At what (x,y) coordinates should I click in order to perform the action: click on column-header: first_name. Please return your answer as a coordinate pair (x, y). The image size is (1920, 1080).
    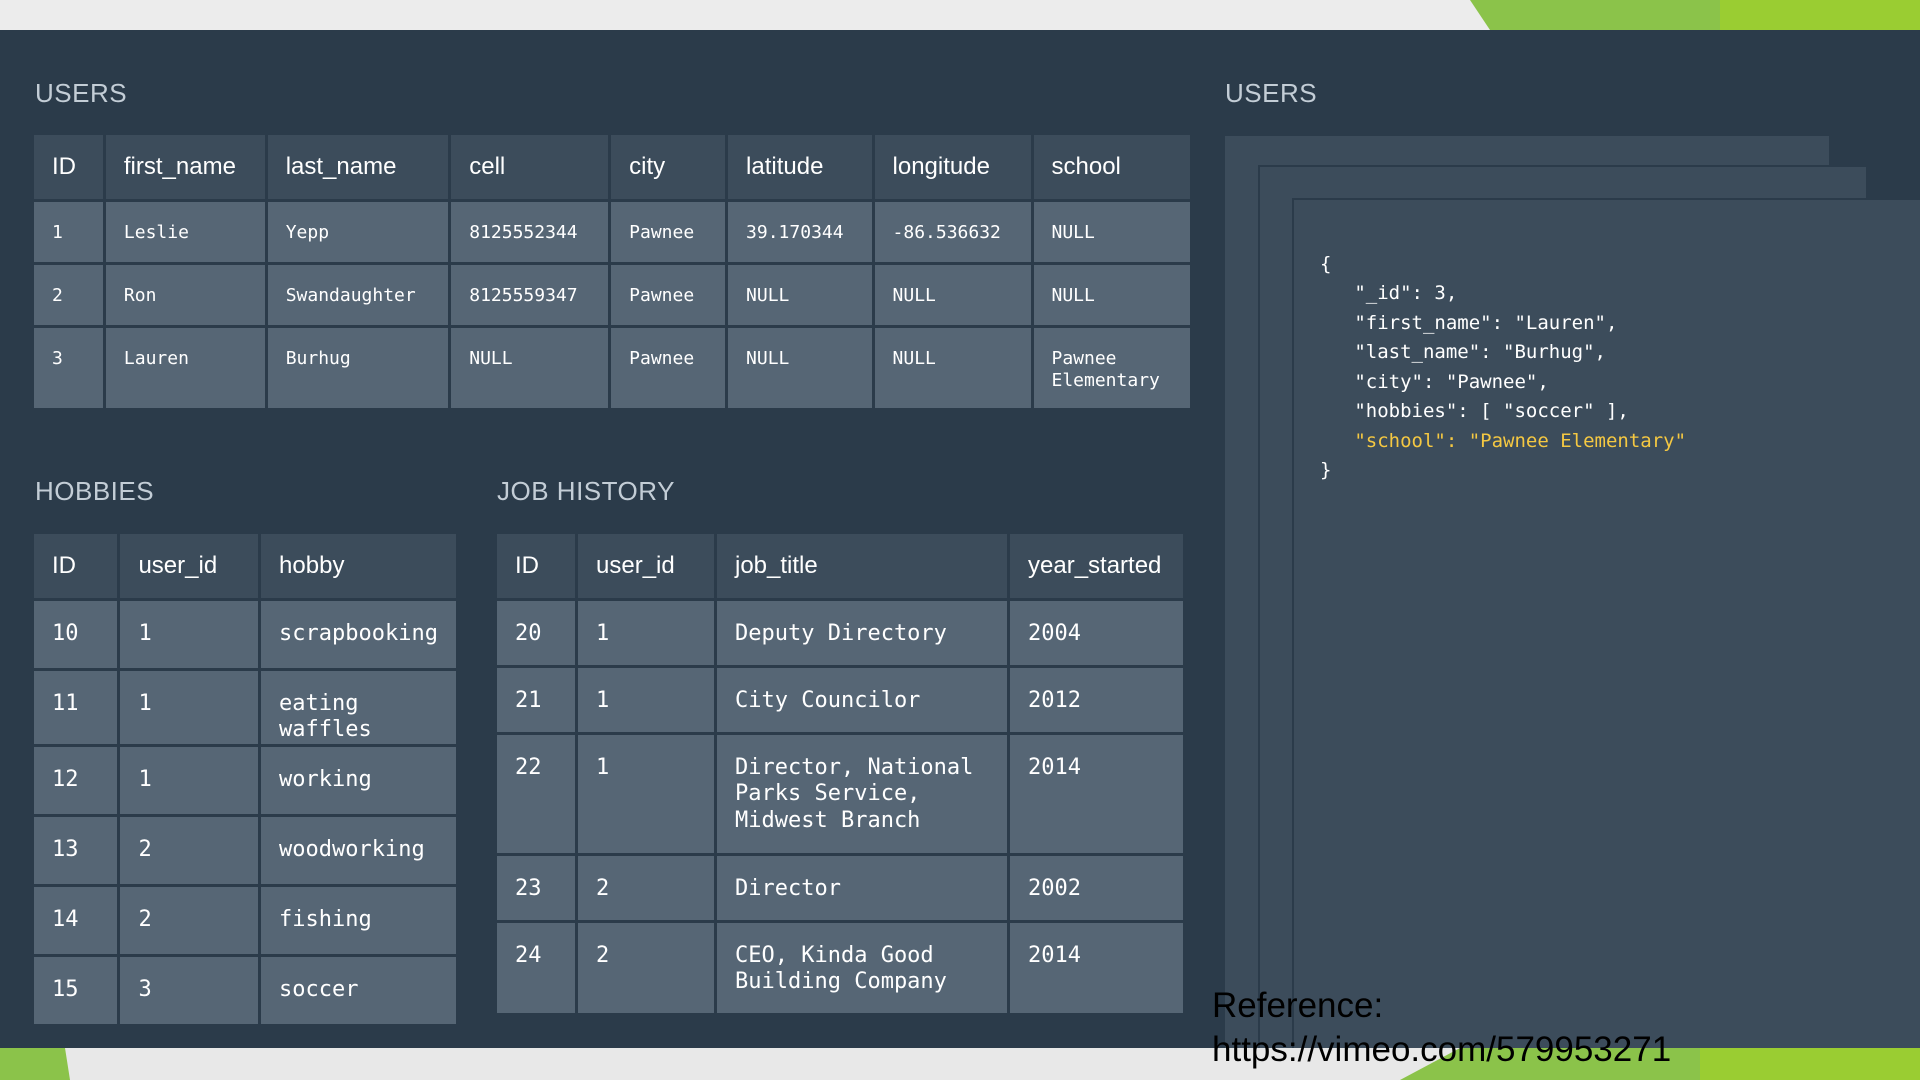
    Looking at the image, I should click on (185, 167).